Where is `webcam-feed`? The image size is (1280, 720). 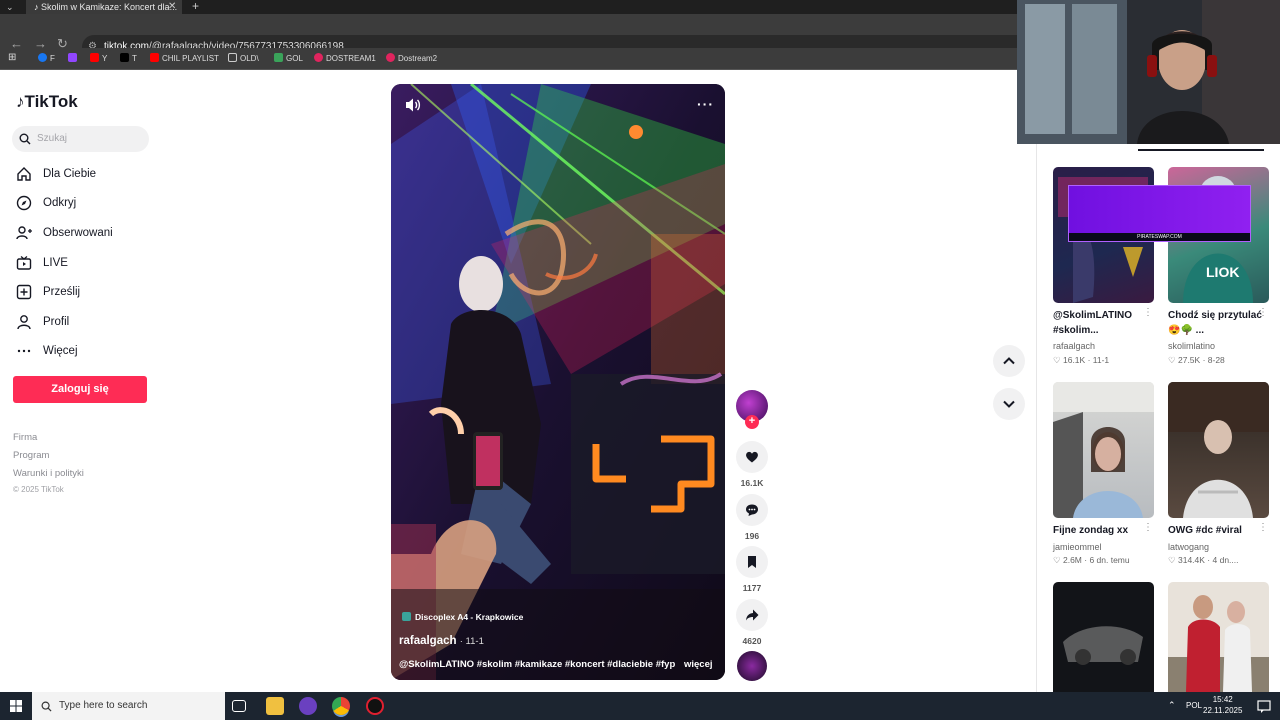
webcam-feed is located at coordinates (1148, 72).